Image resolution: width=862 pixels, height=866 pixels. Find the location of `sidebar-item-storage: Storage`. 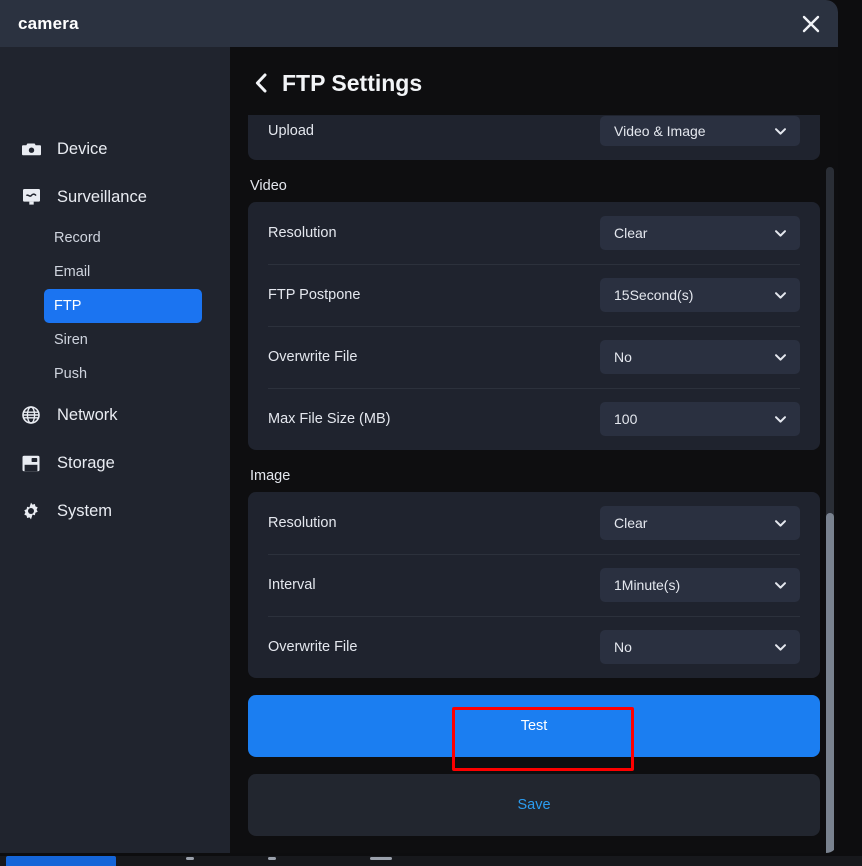

sidebar-item-storage: Storage is located at coordinates (115, 463).